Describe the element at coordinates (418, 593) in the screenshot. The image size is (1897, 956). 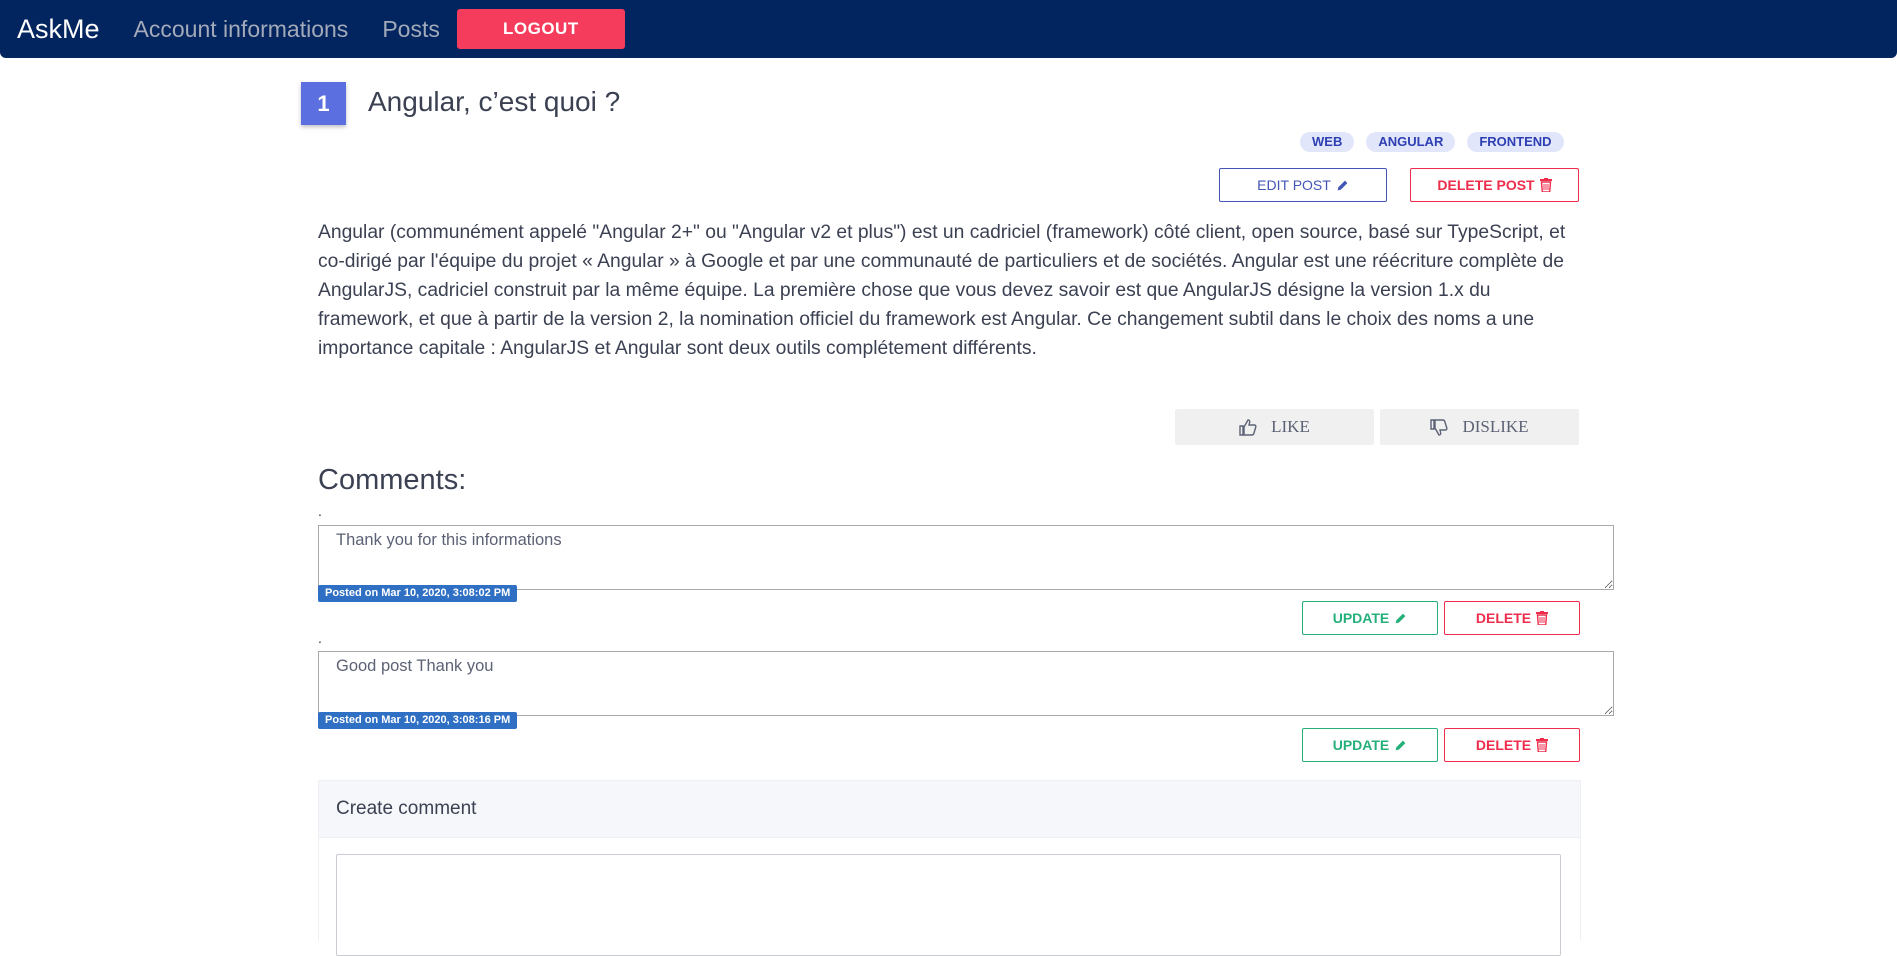
I see `posted-date-badge: Posted on Mar 10, 2020, 3:08:02 PM` at that location.